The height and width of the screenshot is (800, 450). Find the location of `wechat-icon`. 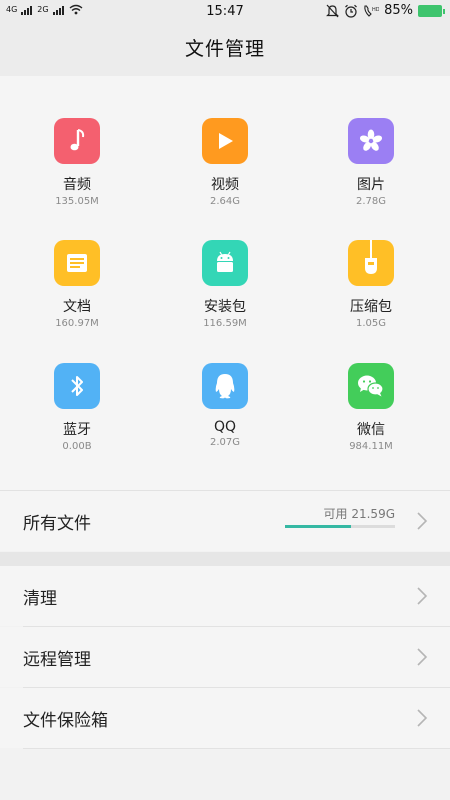

wechat-icon is located at coordinates (371, 386).